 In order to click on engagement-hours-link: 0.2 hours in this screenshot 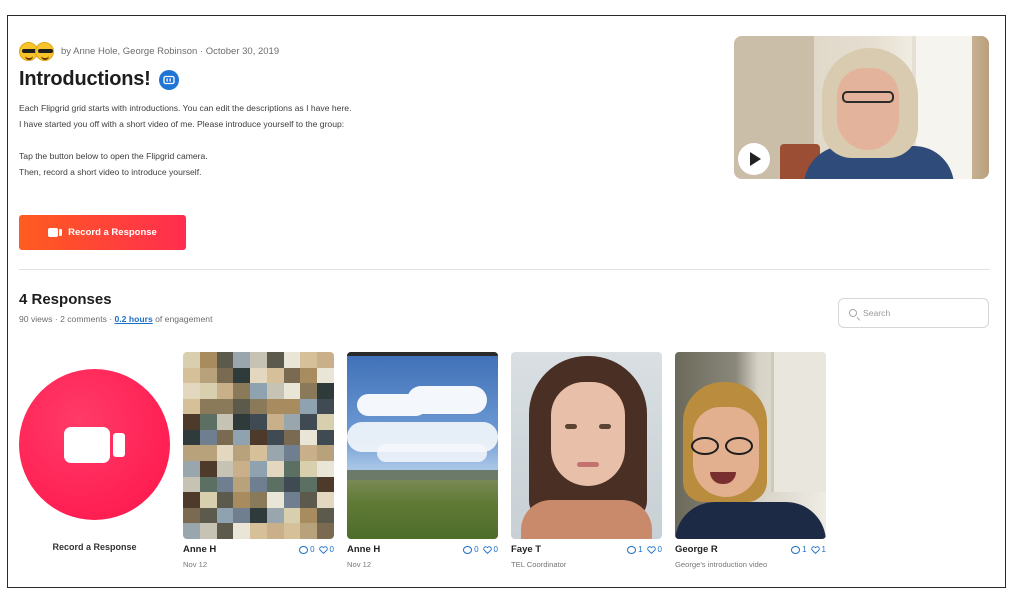, I will do `click(134, 319)`.